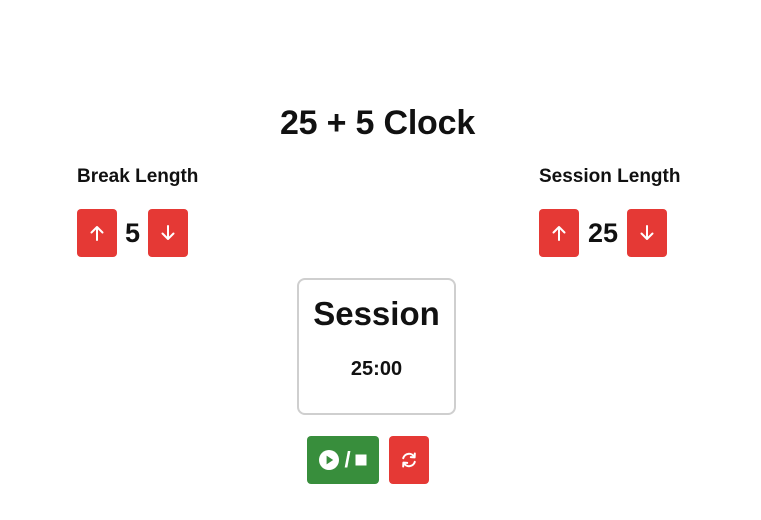  Describe the element at coordinates (376, 346) in the screenshot. I see `timer-display: Session 25:00` at that location.